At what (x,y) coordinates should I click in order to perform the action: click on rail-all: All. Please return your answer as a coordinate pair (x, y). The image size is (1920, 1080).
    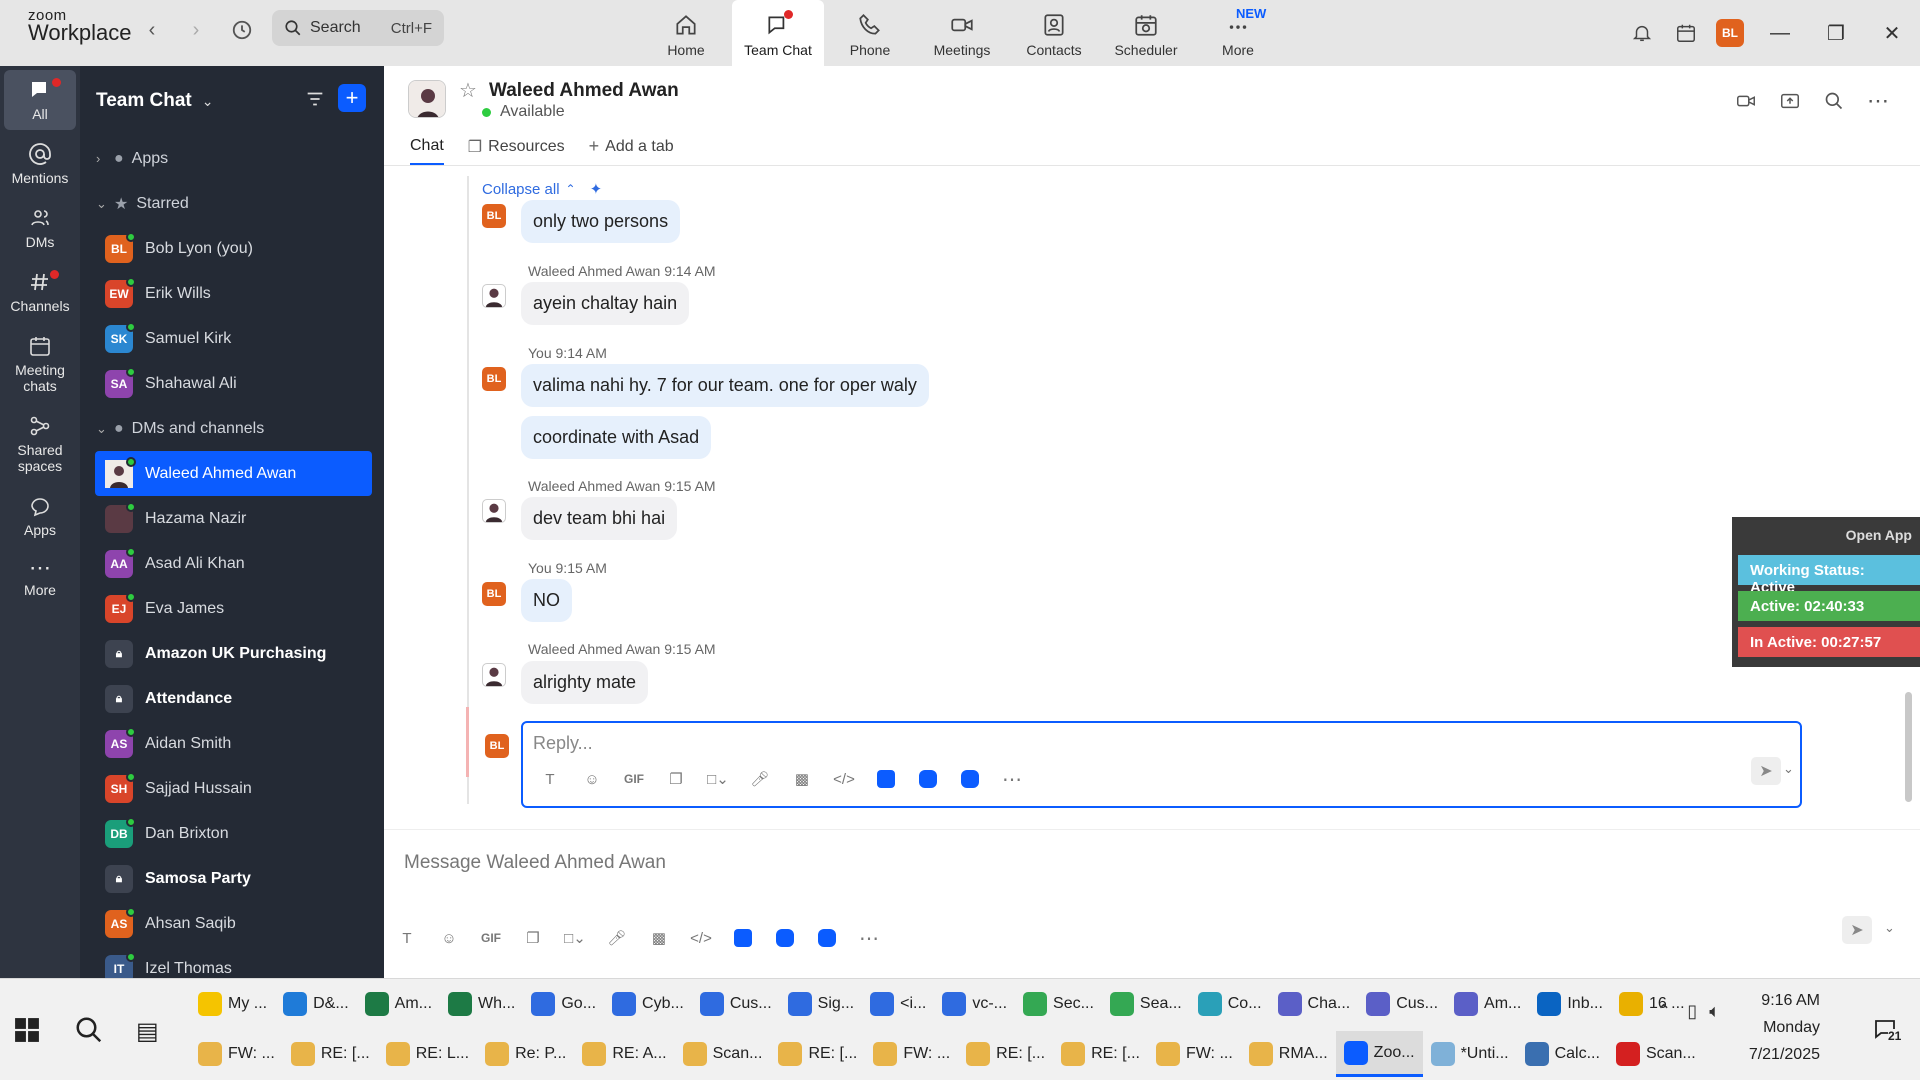
    Looking at the image, I should click on (40, 100).